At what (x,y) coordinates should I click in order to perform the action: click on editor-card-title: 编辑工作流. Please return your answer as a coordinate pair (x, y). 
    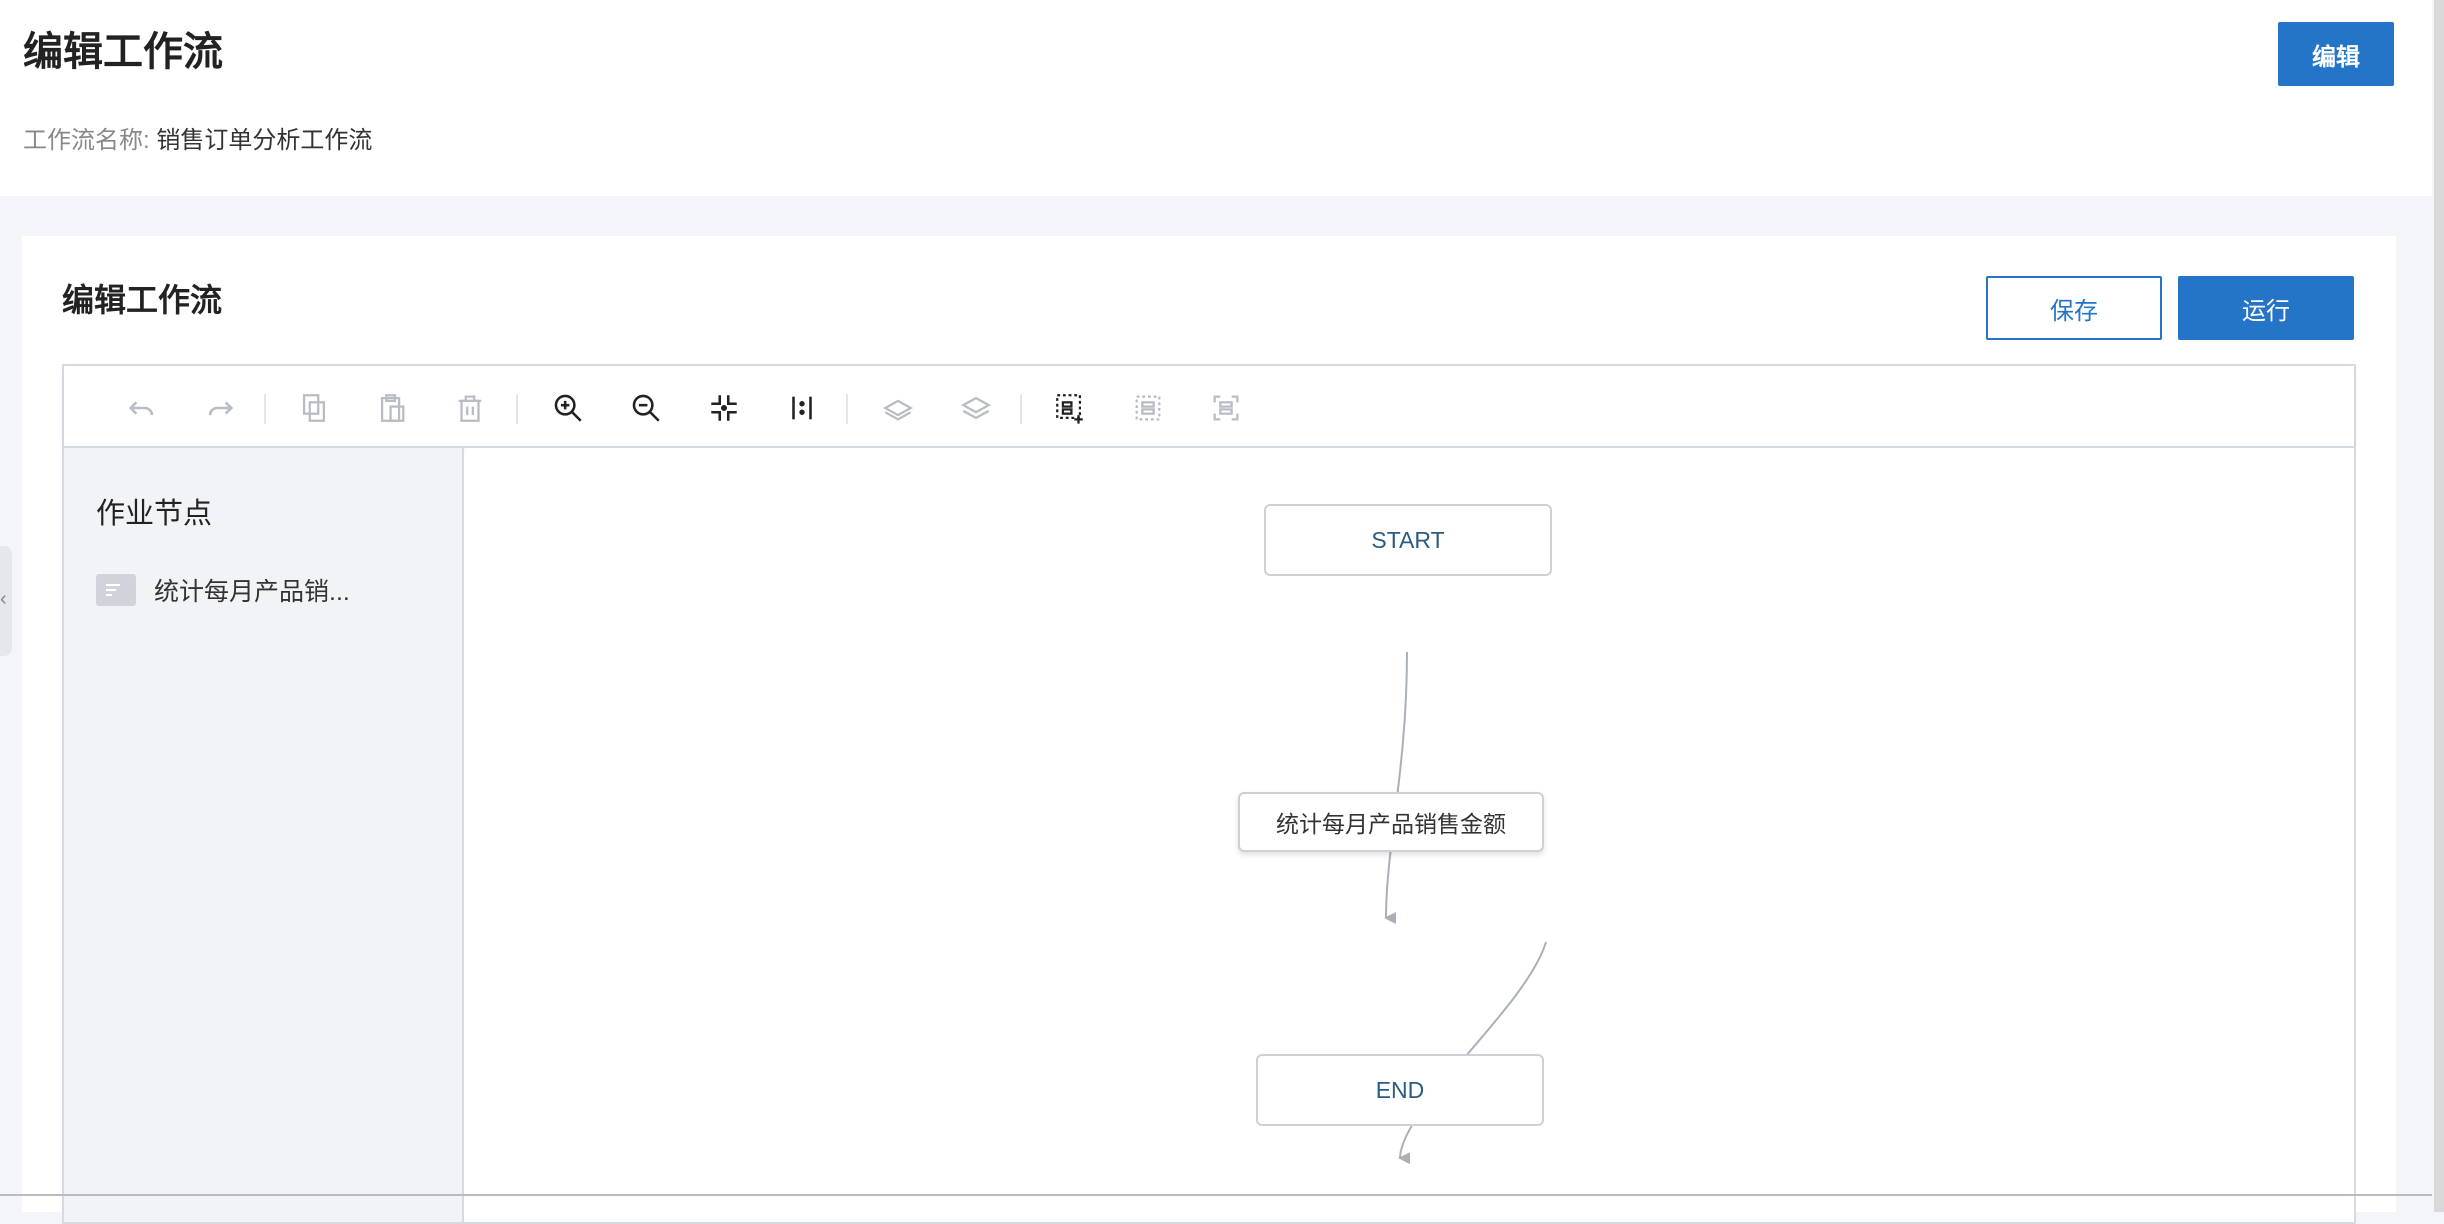
    Looking at the image, I should click on (142, 300).